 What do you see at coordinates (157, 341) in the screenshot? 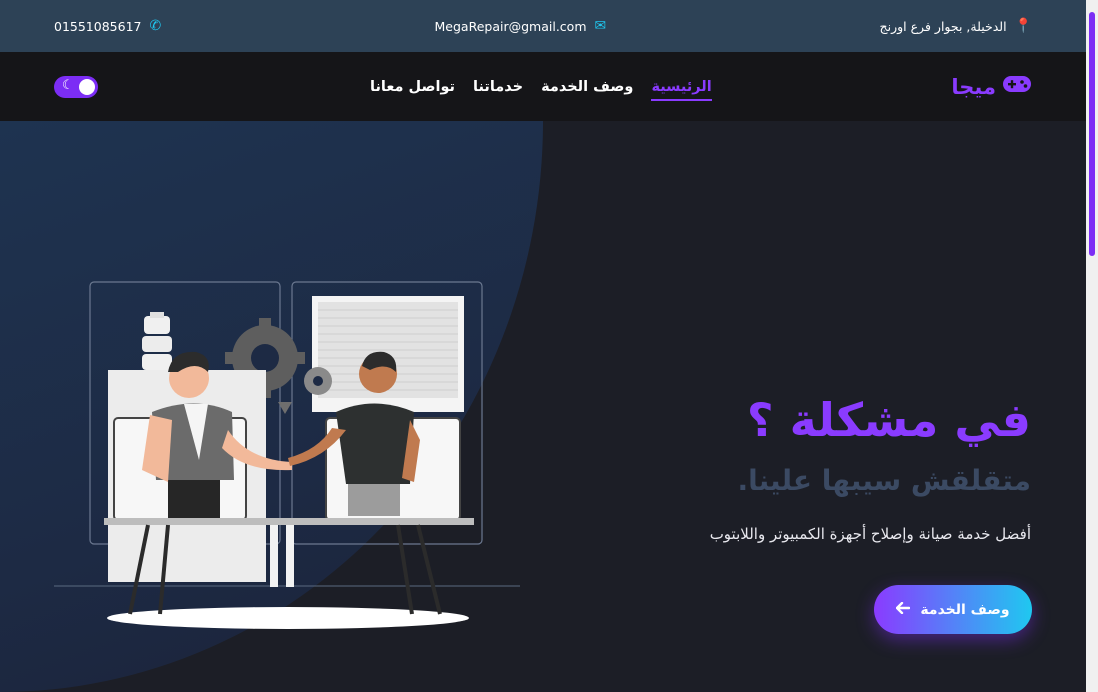
I see `shelf-bottles` at bounding box center [157, 341].